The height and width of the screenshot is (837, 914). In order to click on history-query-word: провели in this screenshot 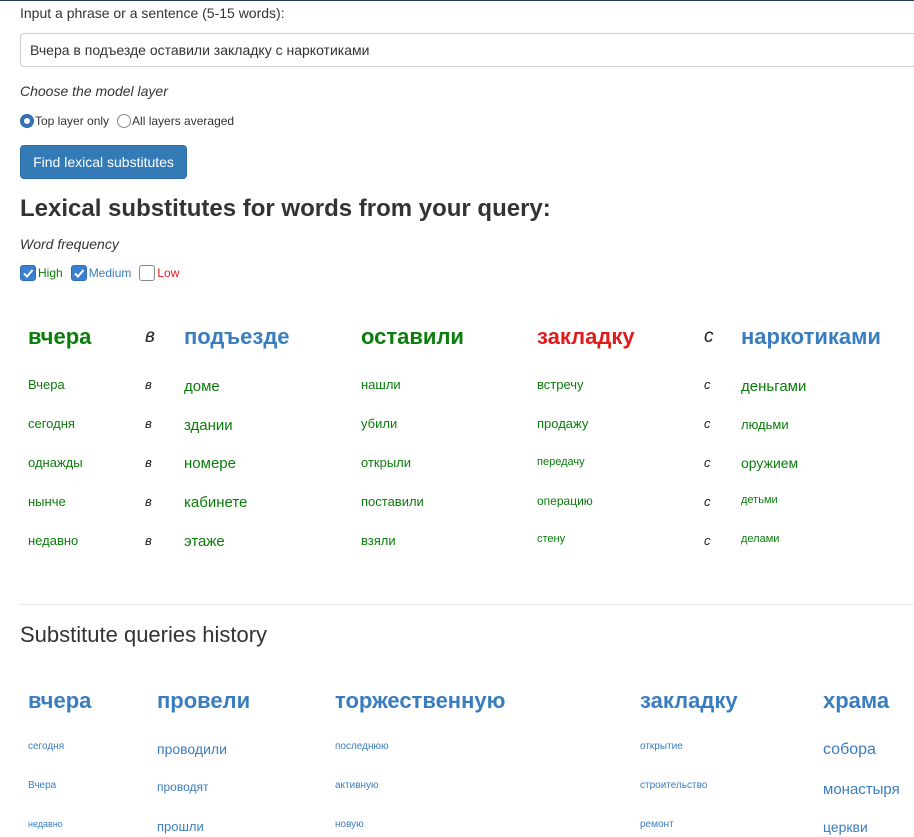, I will do `click(203, 701)`.